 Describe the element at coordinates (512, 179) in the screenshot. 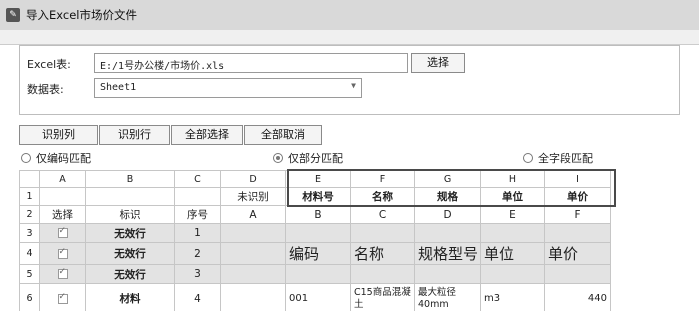

I see `column-header: H` at that location.